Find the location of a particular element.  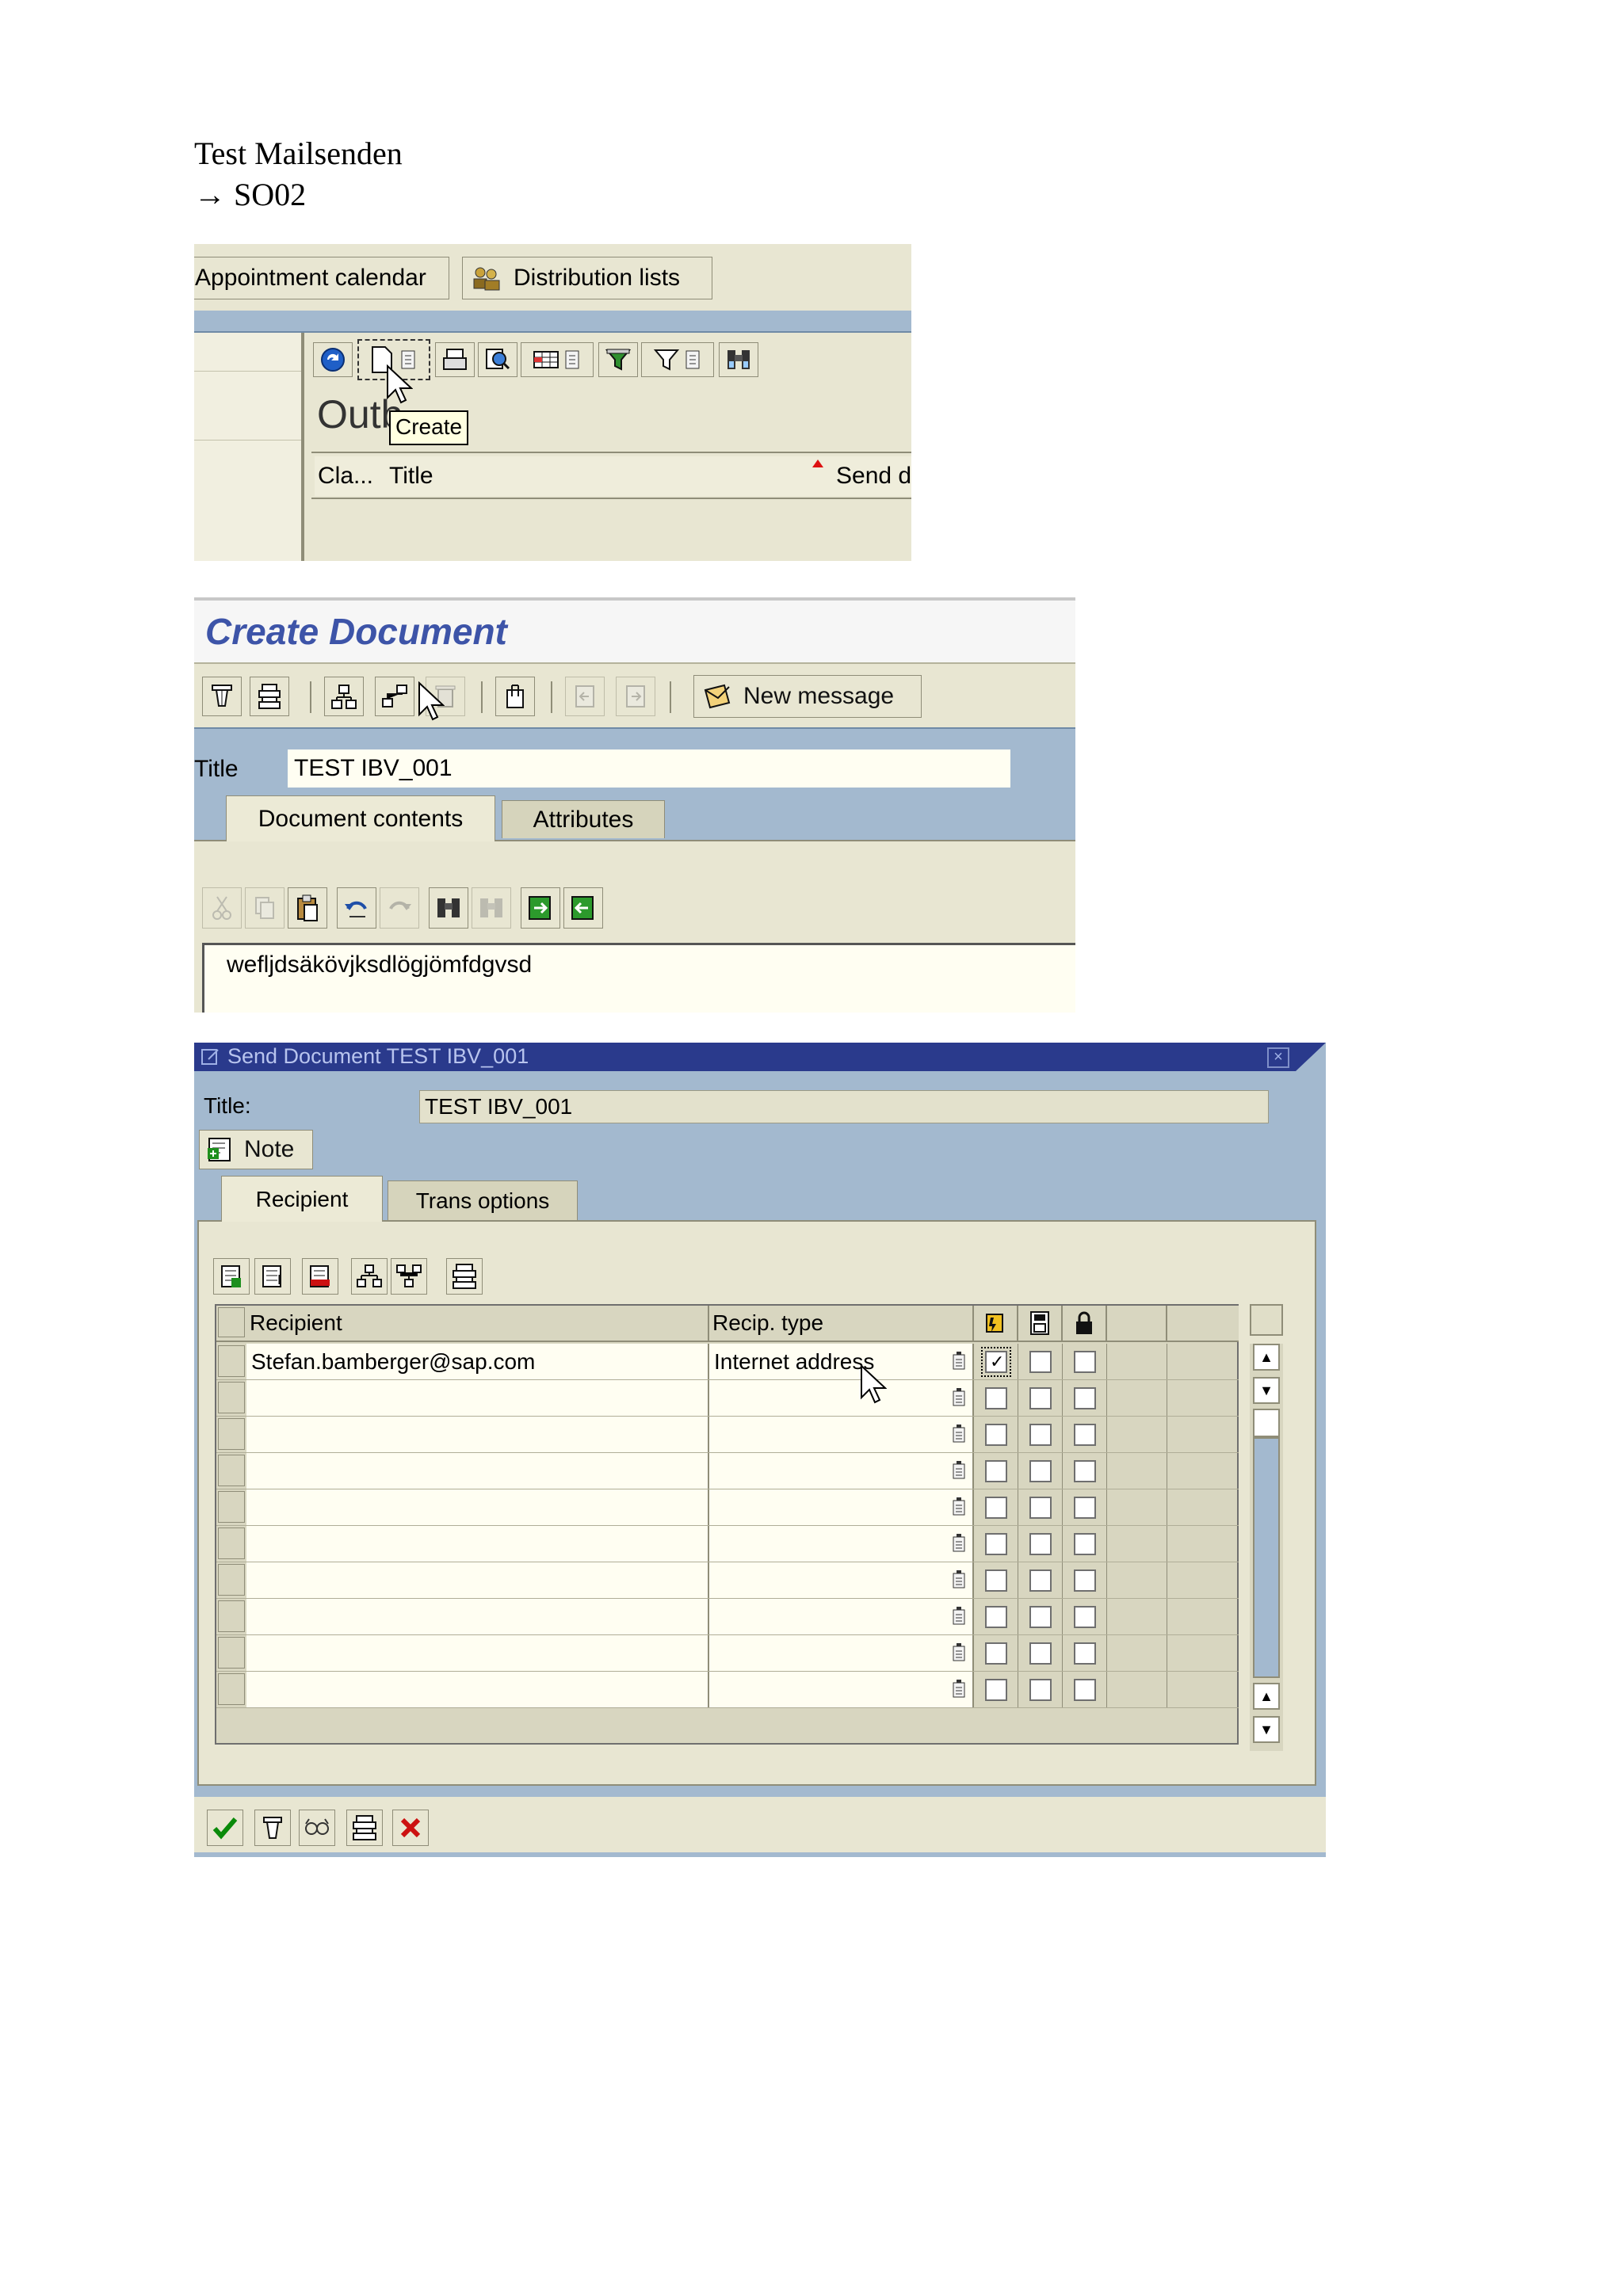

collapse-distribution-icon is located at coordinates (409, 1276).